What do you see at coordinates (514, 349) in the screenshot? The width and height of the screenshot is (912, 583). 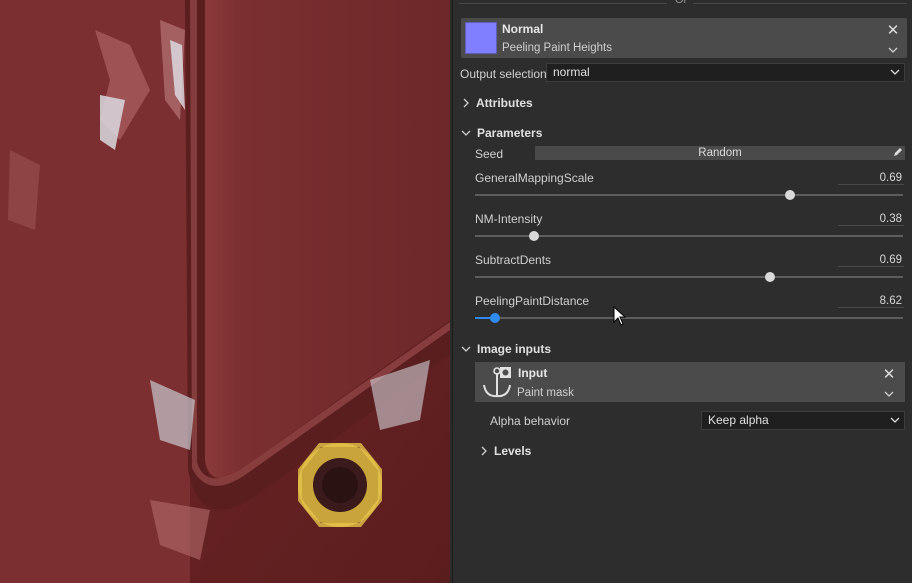 I see `section-image-inputs-label: Image inputs` at bounding box center [514, 349].